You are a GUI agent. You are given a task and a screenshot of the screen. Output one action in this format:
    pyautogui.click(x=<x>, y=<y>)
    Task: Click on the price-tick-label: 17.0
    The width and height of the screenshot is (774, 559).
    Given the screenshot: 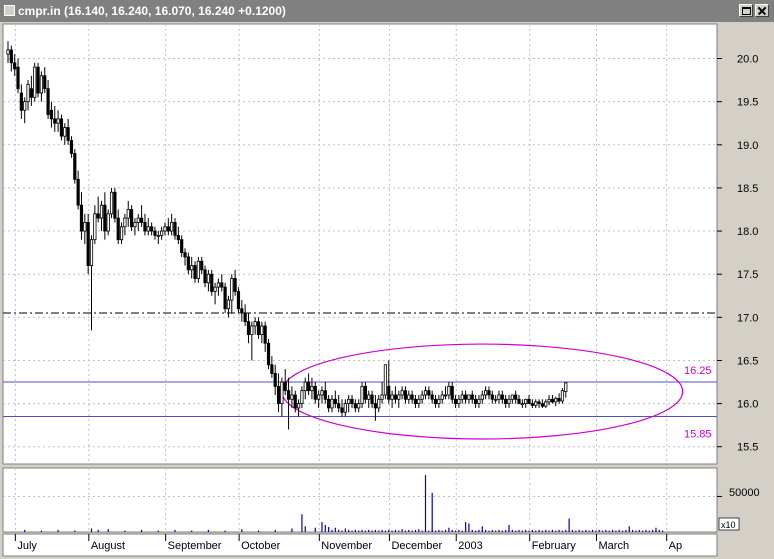 What is the action you would take?
    pyautogui.click(x=747, y=318)
    